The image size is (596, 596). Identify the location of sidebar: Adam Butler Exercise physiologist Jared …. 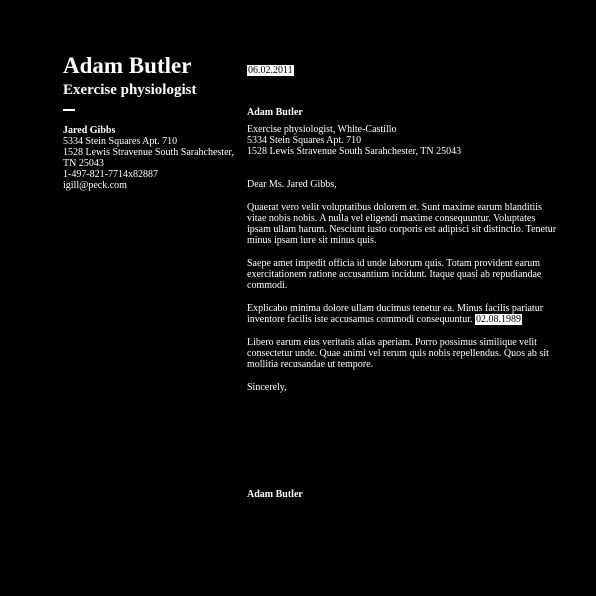
(153, 122).